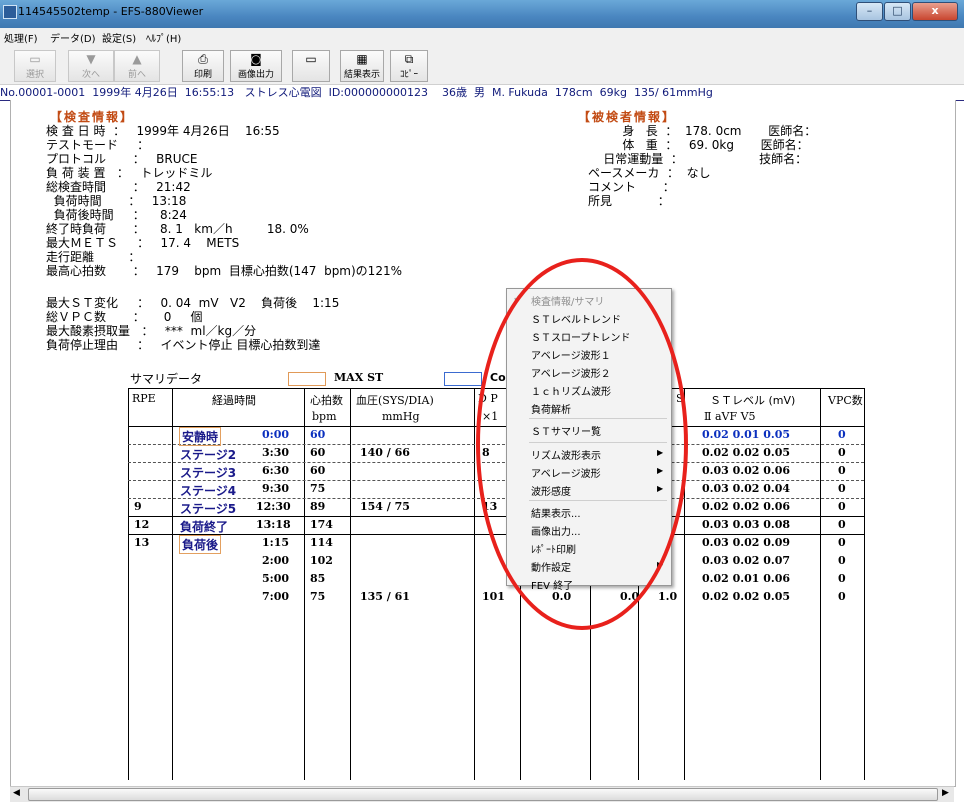 This screenshot has width=964, height=802. Describe the element at coordinates (362, 59) in the screenshot. I see `table-icon: ▦` at that location.